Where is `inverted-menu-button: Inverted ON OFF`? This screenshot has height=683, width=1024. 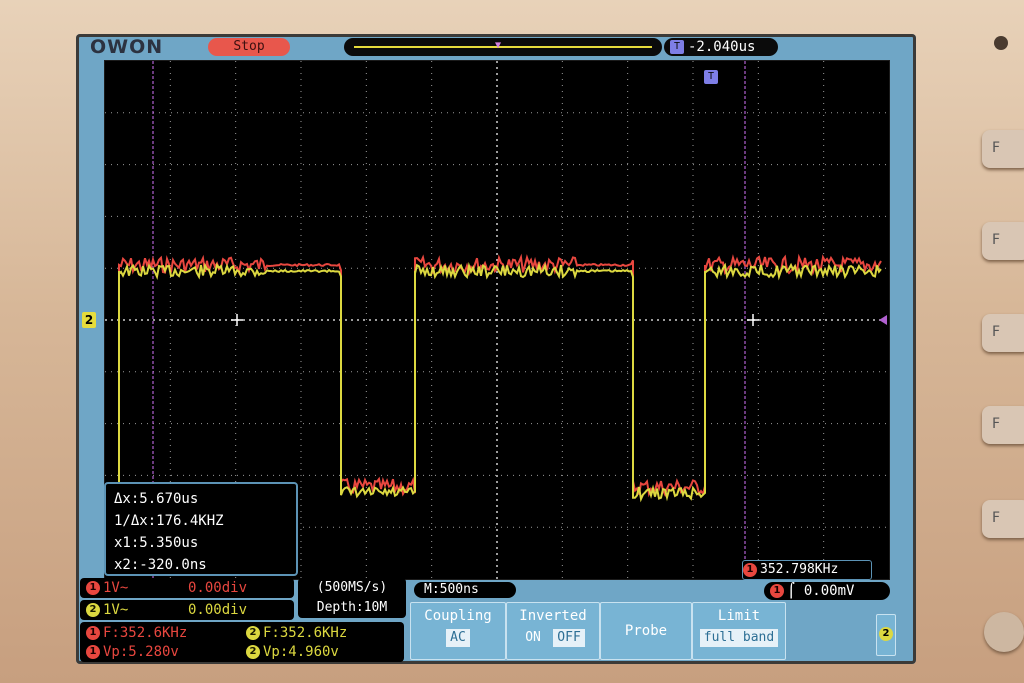
inverted-menu-button: Inverted ON OFF is located at coordinates (553, 631).